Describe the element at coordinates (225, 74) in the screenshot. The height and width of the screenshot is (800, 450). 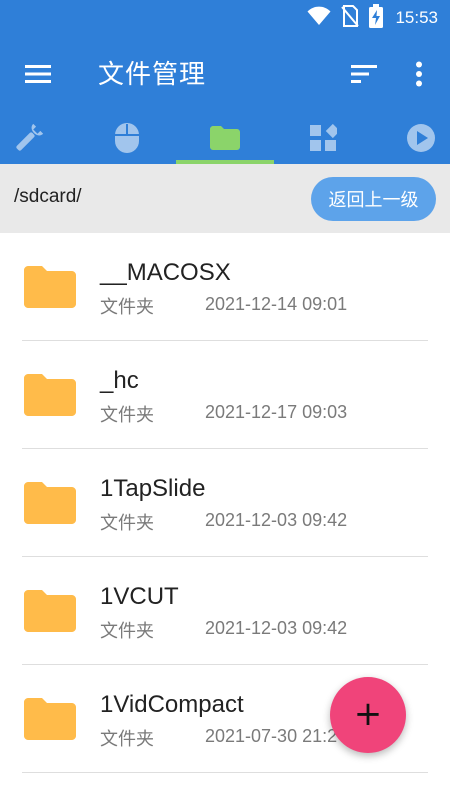
I see `app-bar: 文件管理` at that location.